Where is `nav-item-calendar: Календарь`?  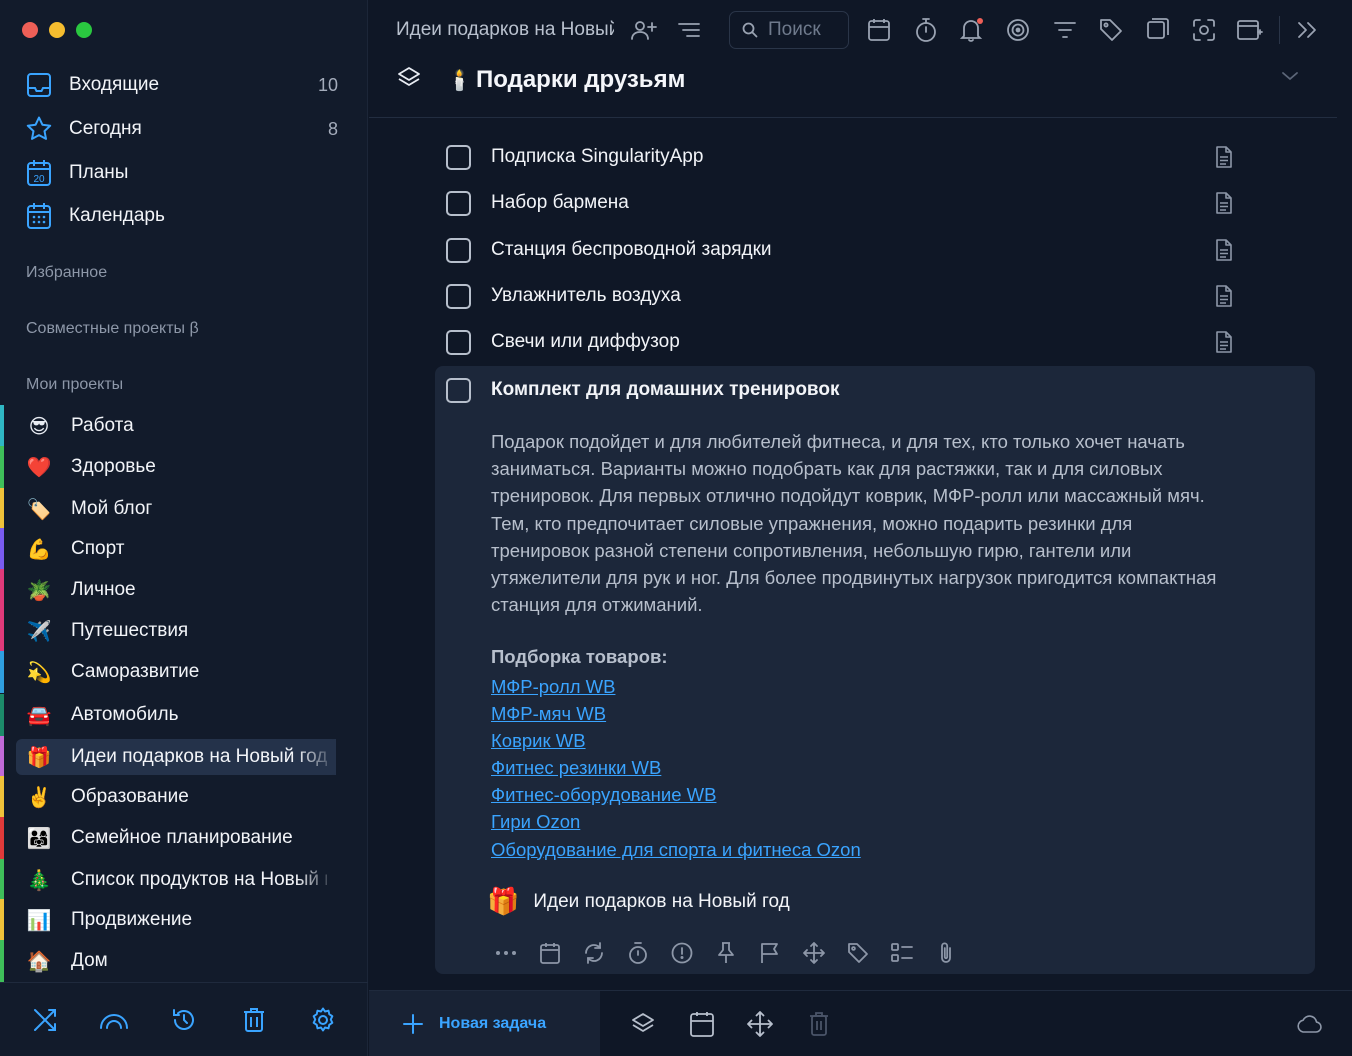 nav-item-calendar: Календарь is located at coordinates (183, 216).